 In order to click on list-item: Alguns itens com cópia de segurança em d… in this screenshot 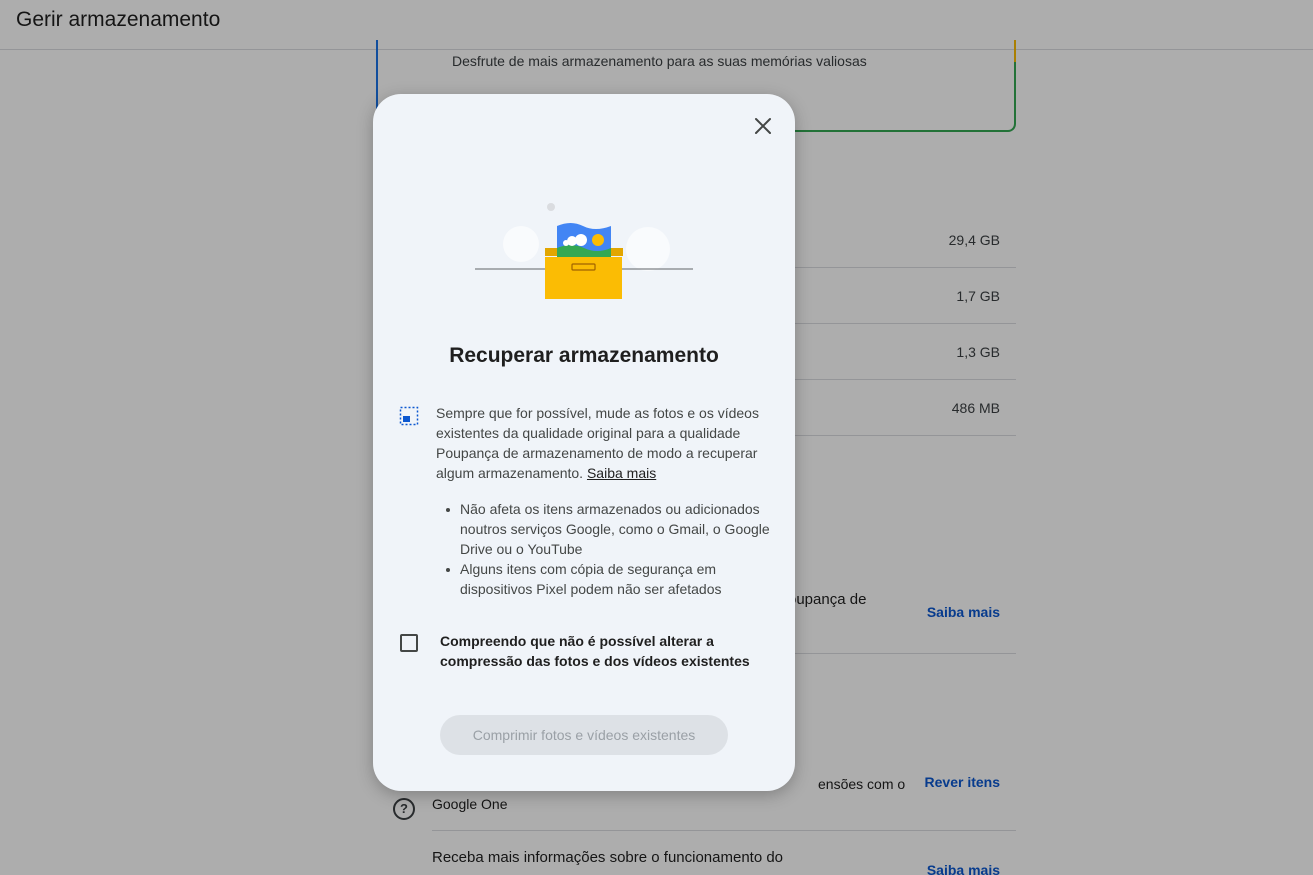, I will do `click(603, 579)`.